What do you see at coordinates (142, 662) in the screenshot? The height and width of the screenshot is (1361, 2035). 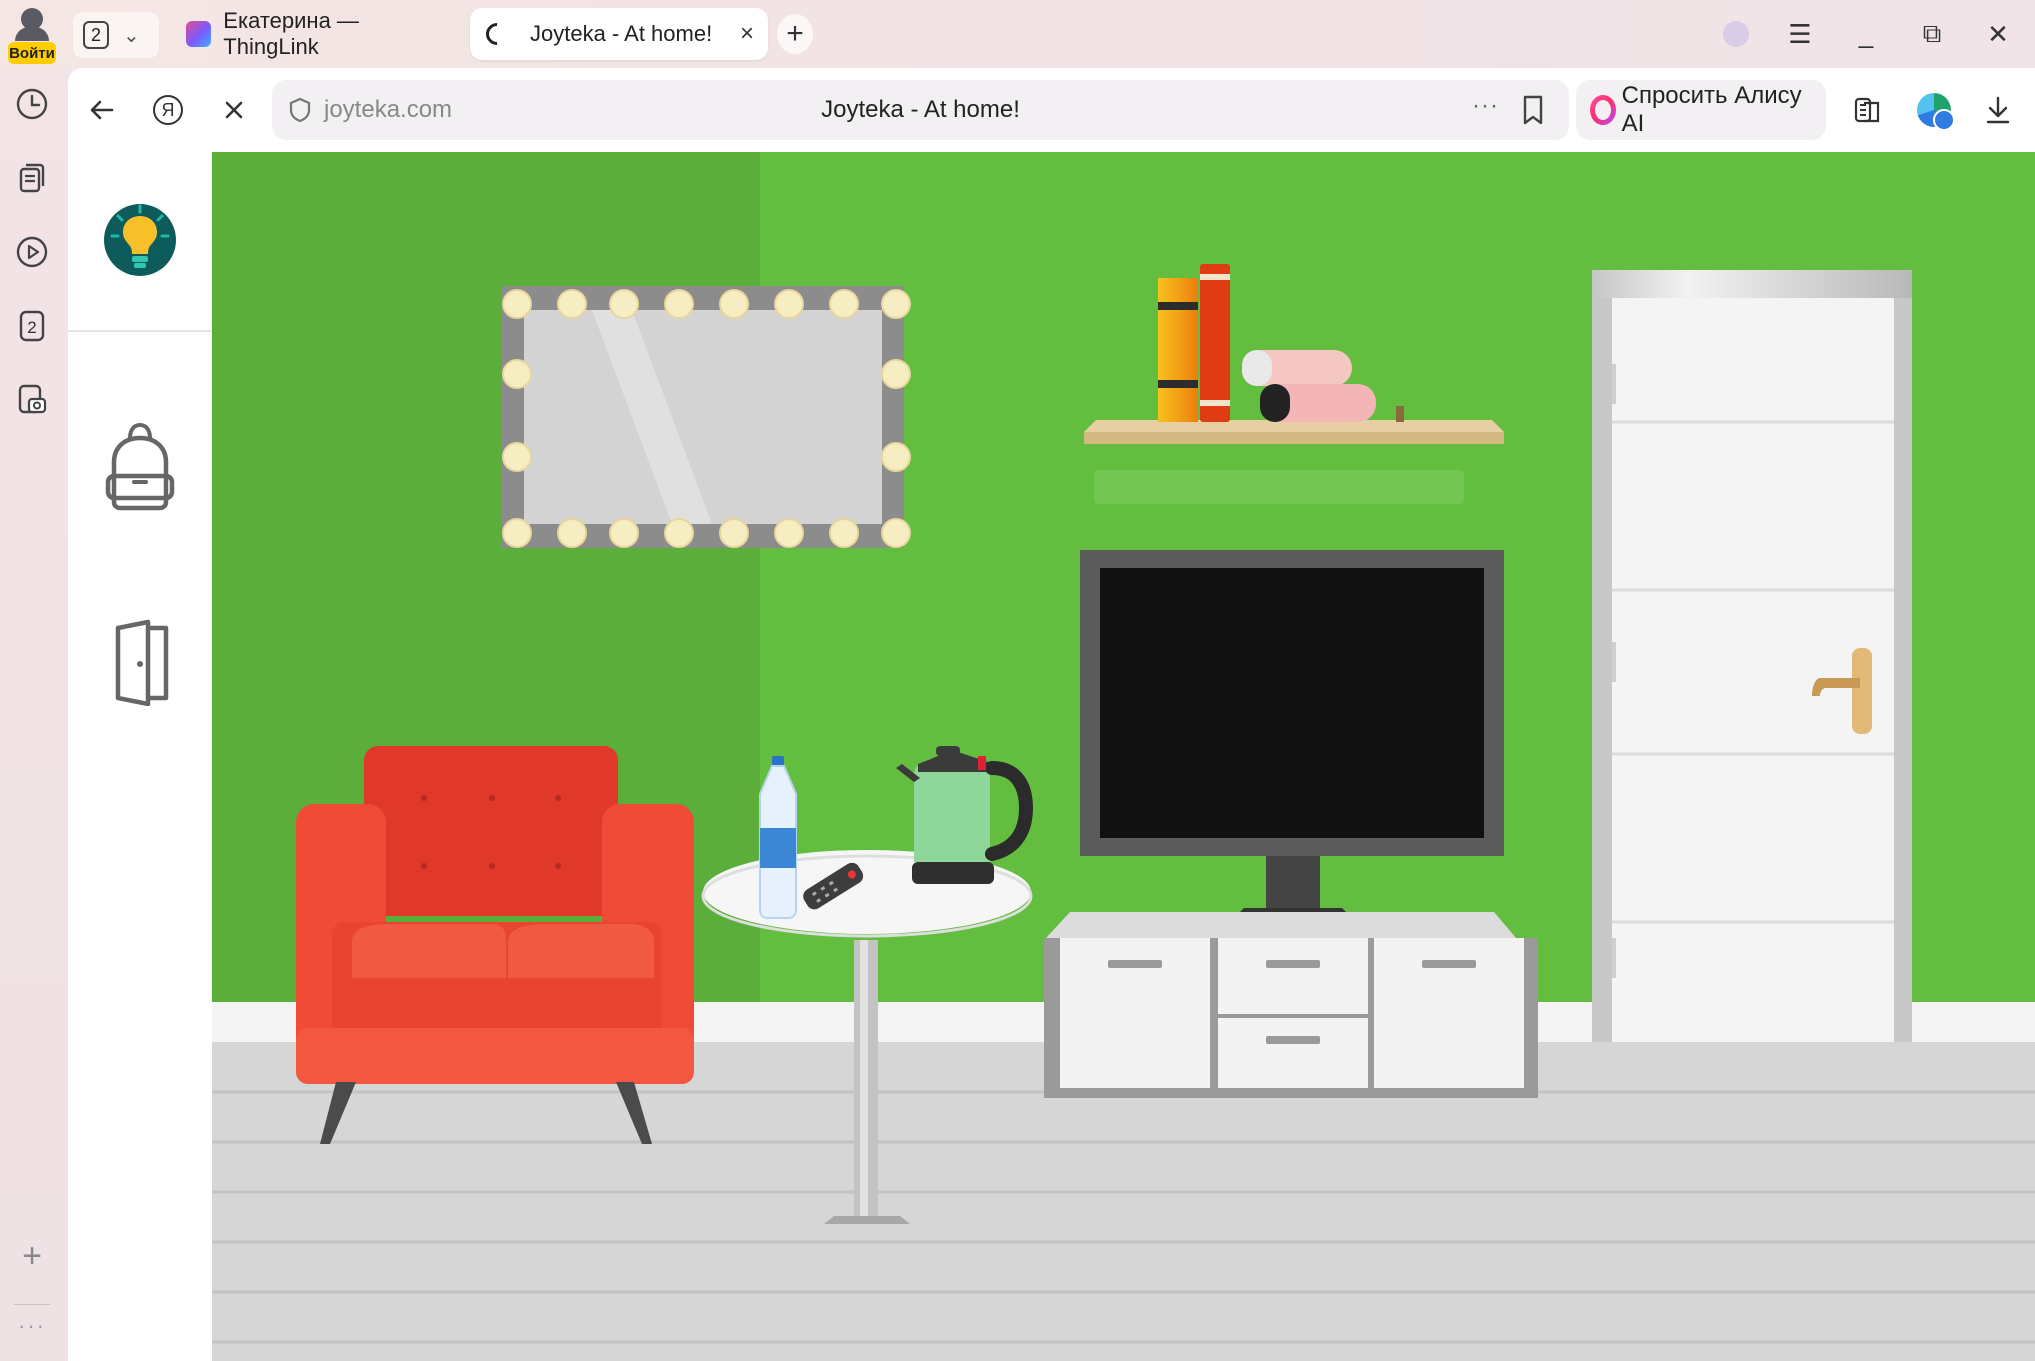 I see `door-exit-icon` at bounding box center [142, 662].